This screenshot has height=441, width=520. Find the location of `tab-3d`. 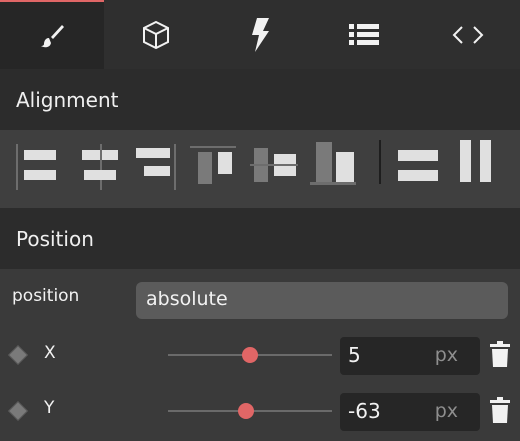

tab-3d is located at coordinates (156, 34).